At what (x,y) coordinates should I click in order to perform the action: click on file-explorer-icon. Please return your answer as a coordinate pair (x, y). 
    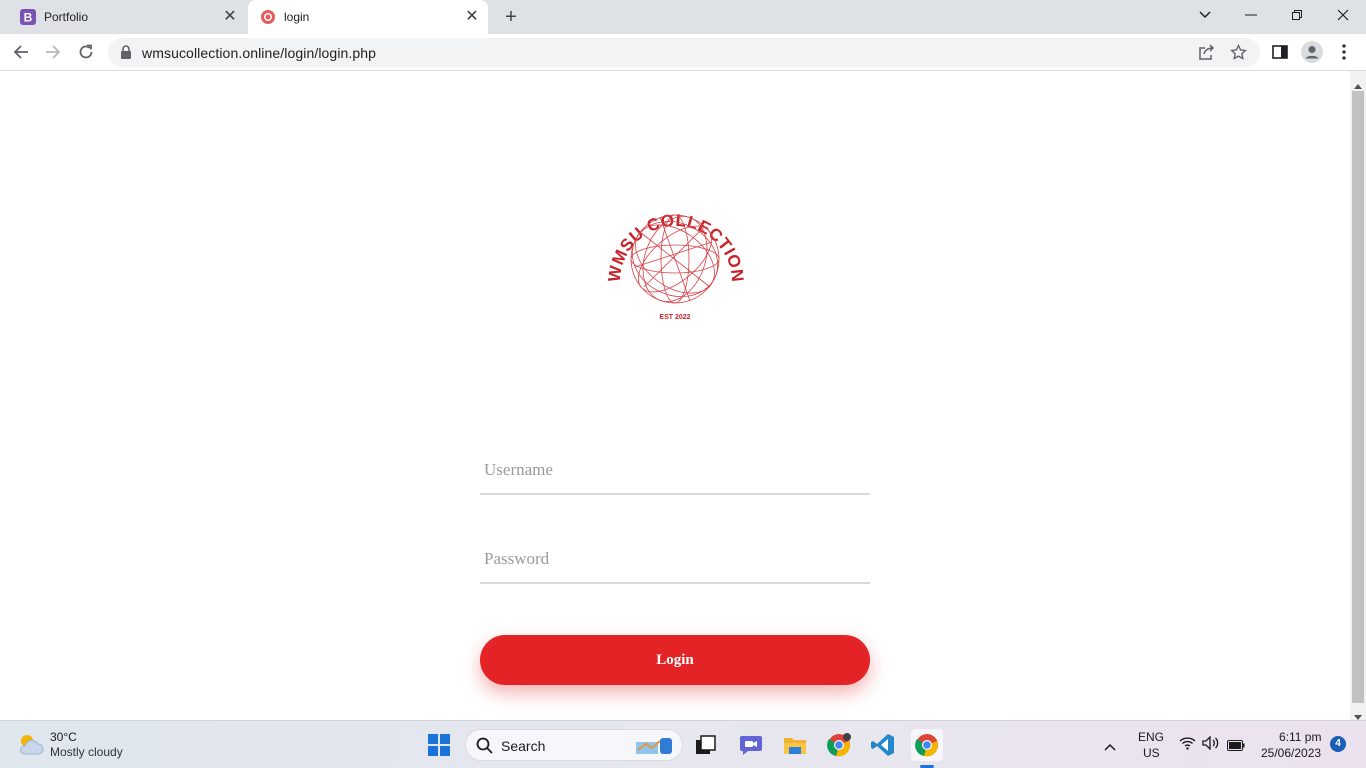
    Looking at the image, I should click on (795, 745).